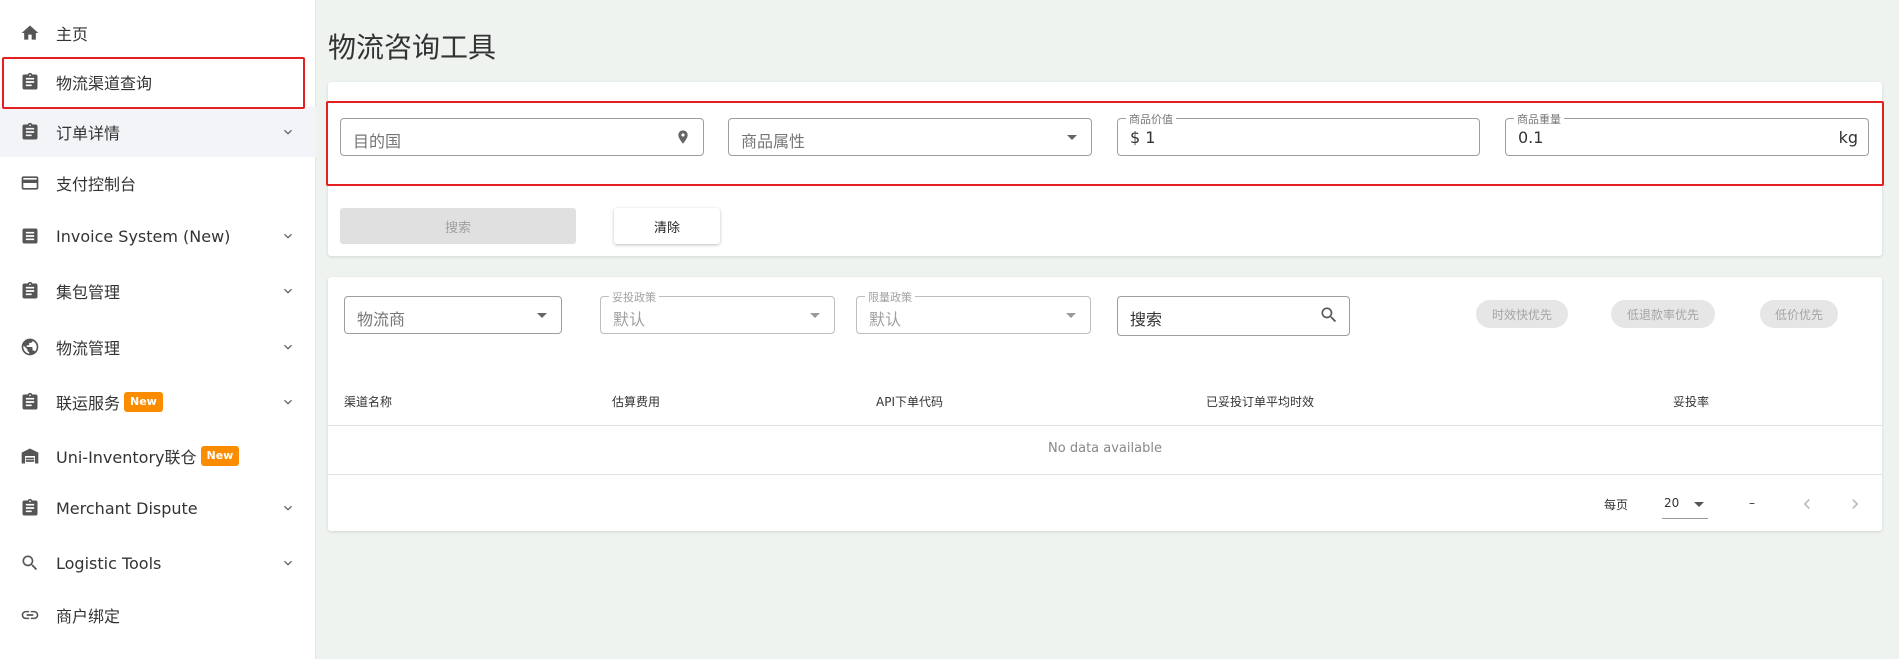  I want to click on sort-low-price-button: 低价优先, so click(1799, 314).